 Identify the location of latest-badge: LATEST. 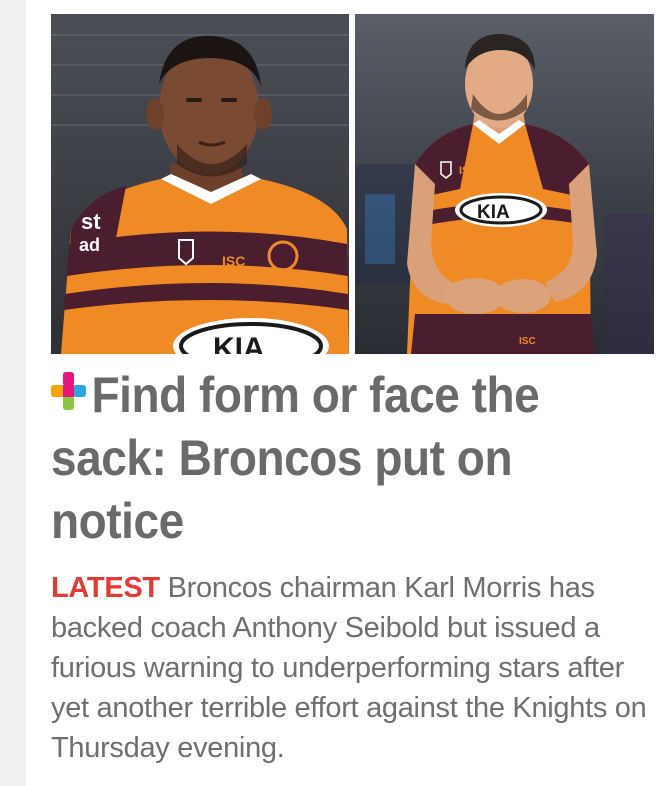
(105, 588).